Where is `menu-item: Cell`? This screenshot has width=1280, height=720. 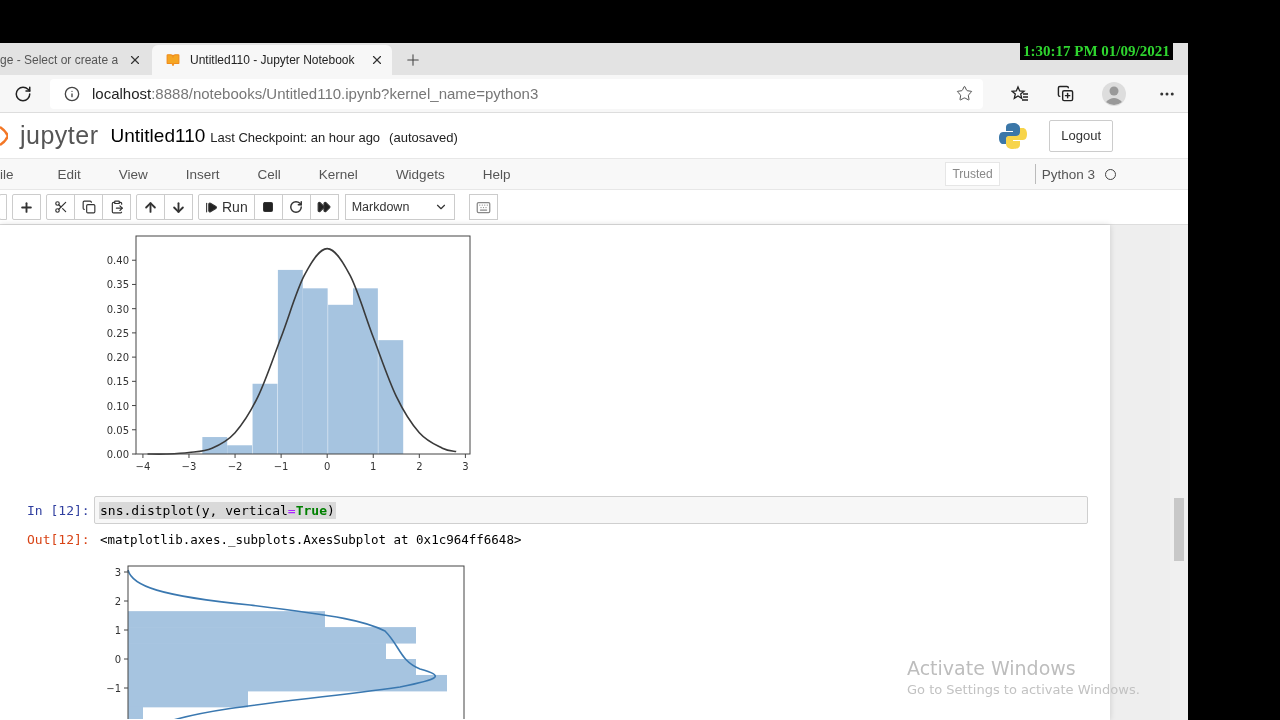
menu-item: Cell is located at coordinates (267, 174).